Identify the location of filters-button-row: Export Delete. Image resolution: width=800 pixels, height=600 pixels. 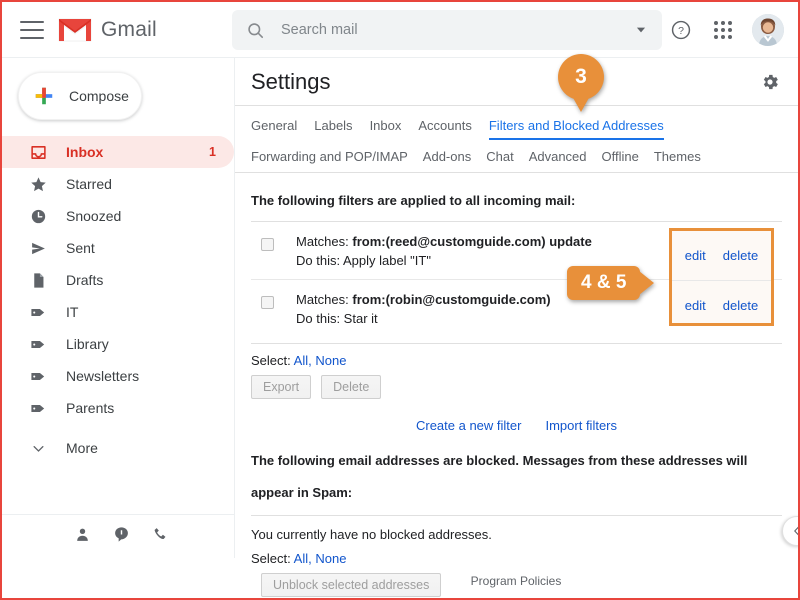
(516, 387).